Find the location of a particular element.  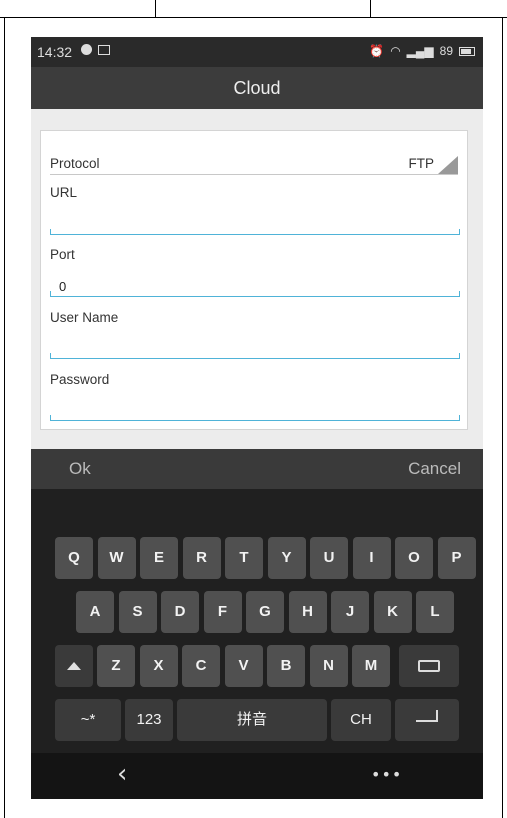

symbols-key: ~* is located at coordinates (88, 720).